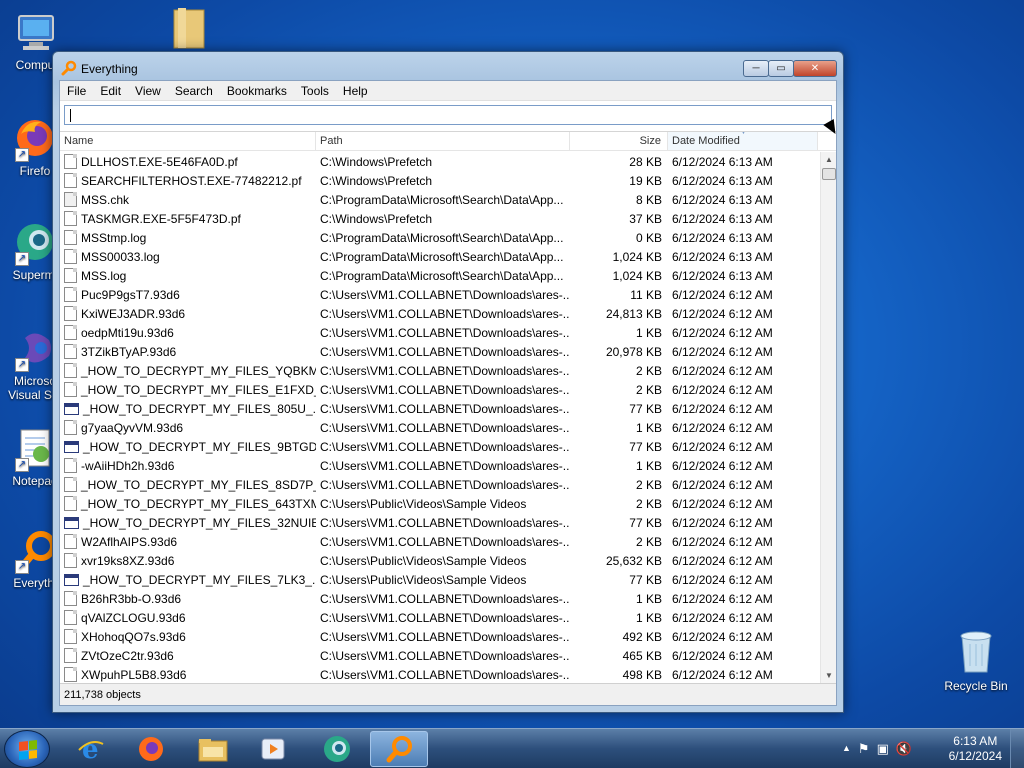 The image size is (1024, 768). What do you see at coordinates (273, 749) in the screenshot?
I see `taskbar-media-player` at bounding box center [273, 749].